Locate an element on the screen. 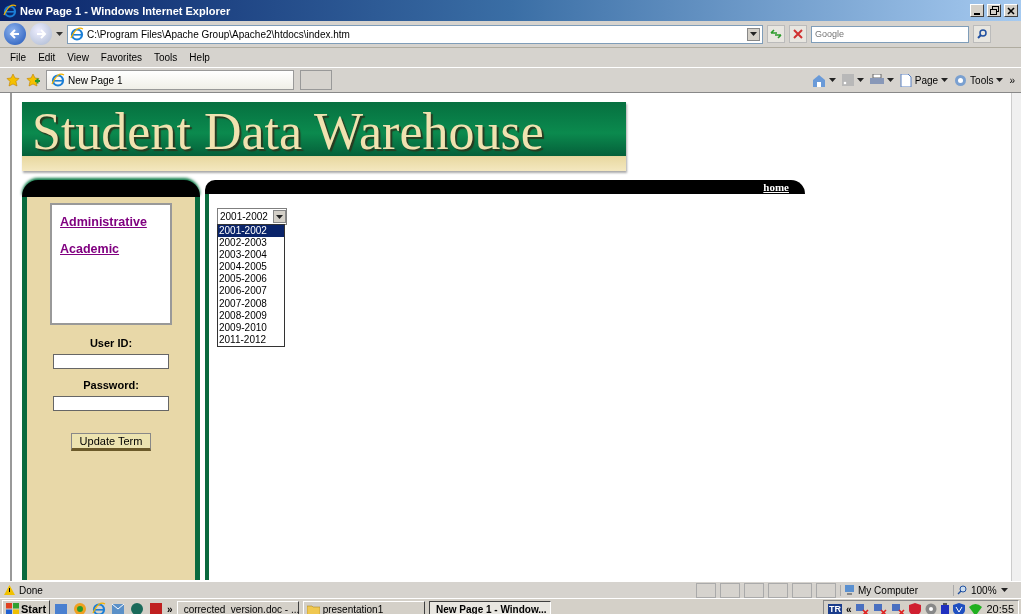  start-button: Start is located at coordinates (26, 607).